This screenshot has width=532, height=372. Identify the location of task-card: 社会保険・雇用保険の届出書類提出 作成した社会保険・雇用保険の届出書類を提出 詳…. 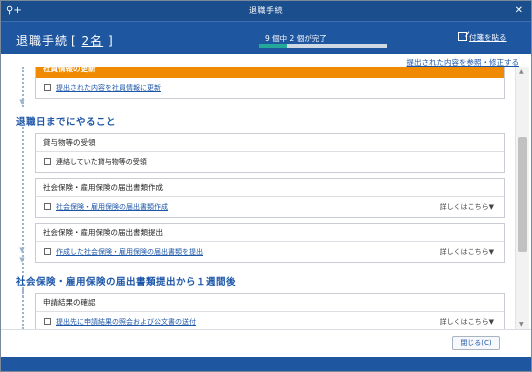
(270, 243).